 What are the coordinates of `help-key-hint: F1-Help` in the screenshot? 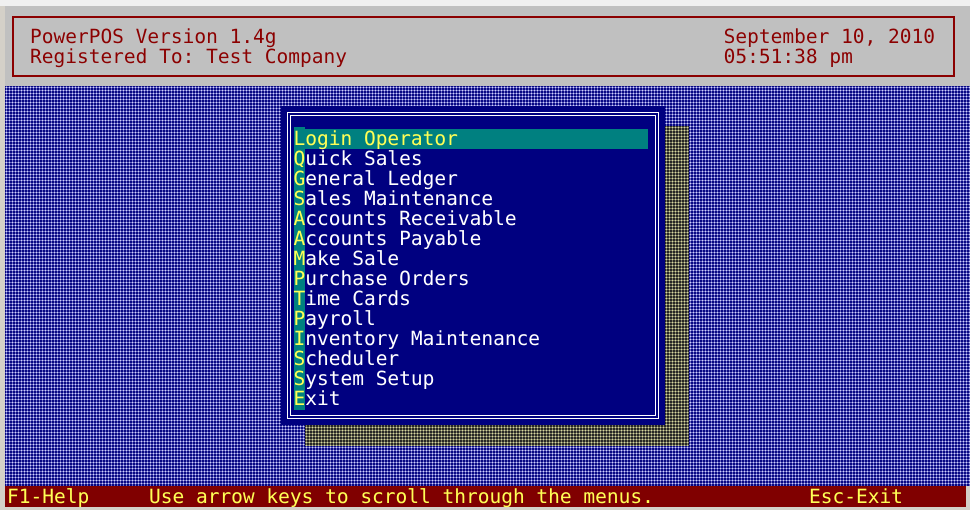 It's located at (48, 496).